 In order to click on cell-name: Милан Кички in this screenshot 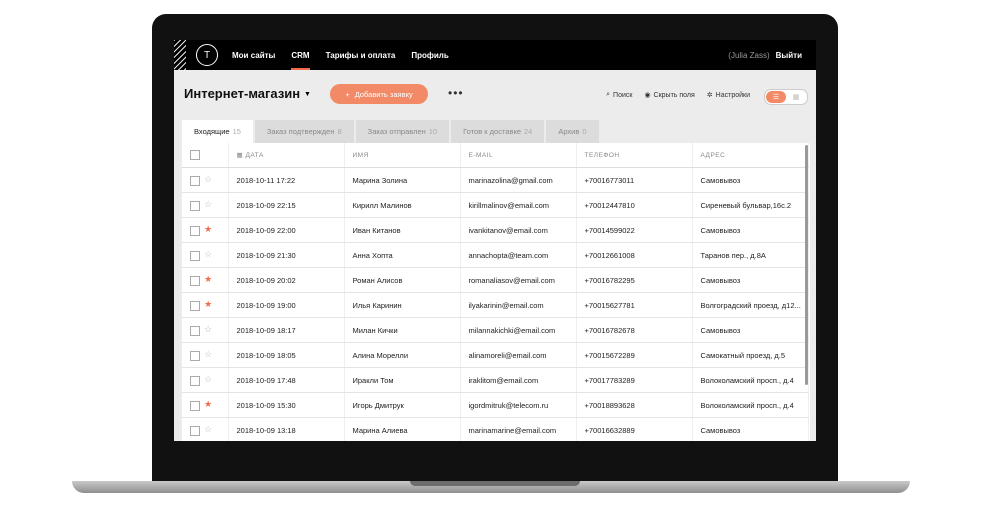, I will do `click(402, 330)`.